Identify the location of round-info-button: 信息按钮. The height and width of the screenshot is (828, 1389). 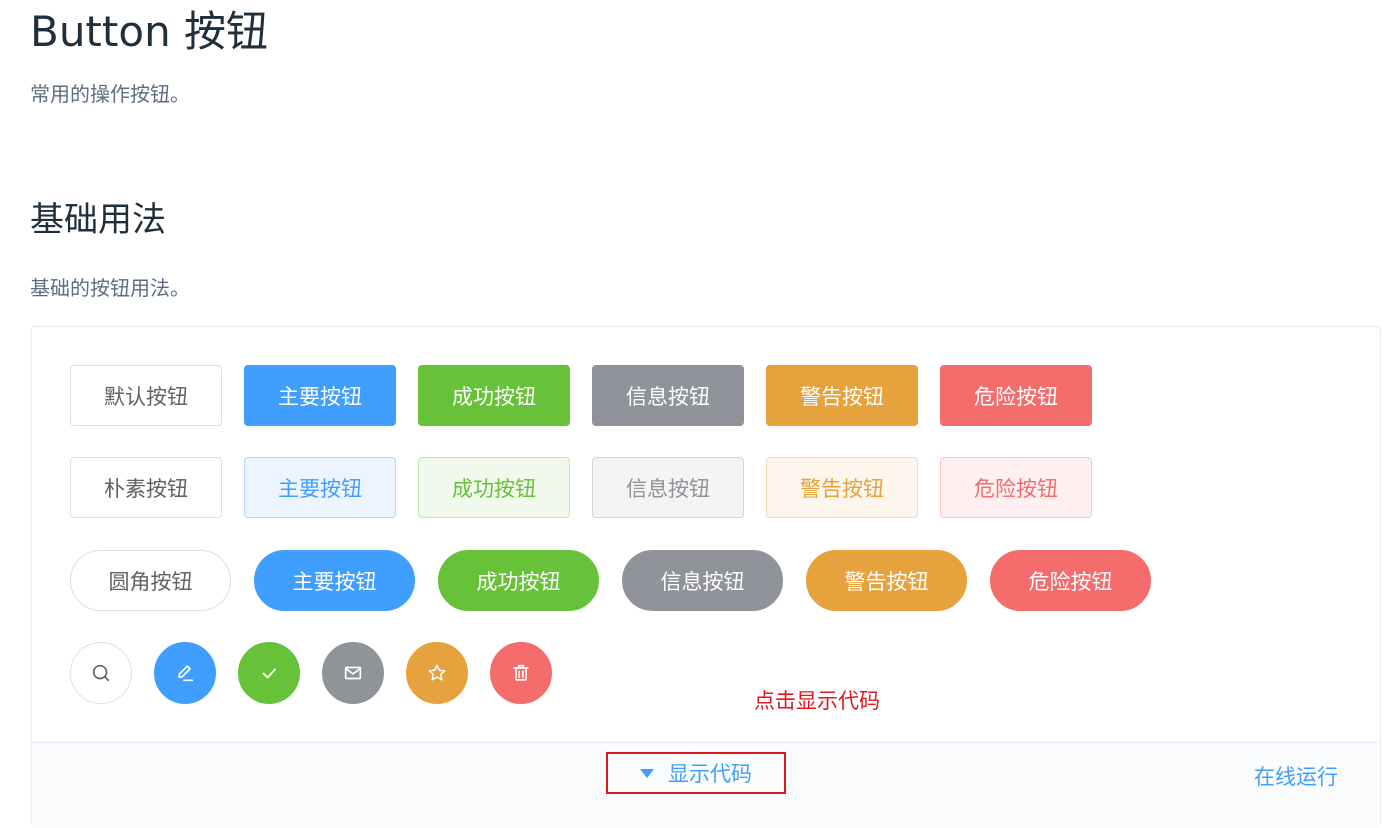
(702, 580).